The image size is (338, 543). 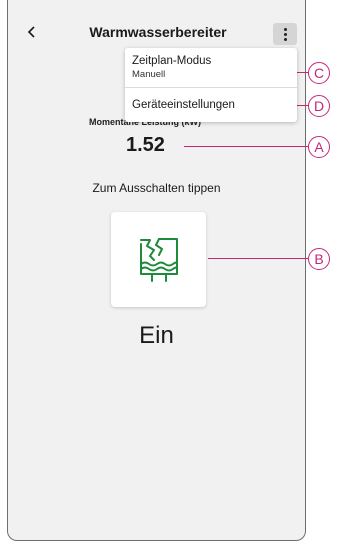 What do you see at coordinates (183, 105) in the screenshot?
I see `device-settings-label: Geräteeinstellungen` at bounding box center [183, 105].